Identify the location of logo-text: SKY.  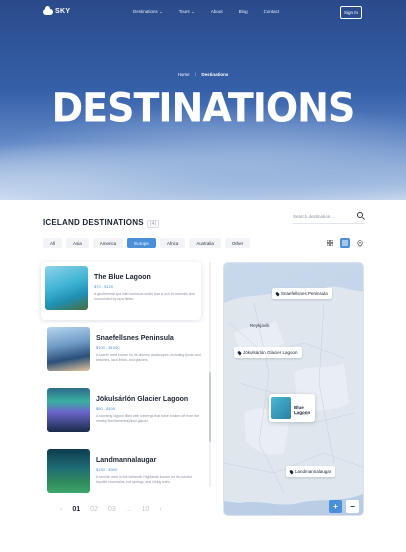
(63, 11).